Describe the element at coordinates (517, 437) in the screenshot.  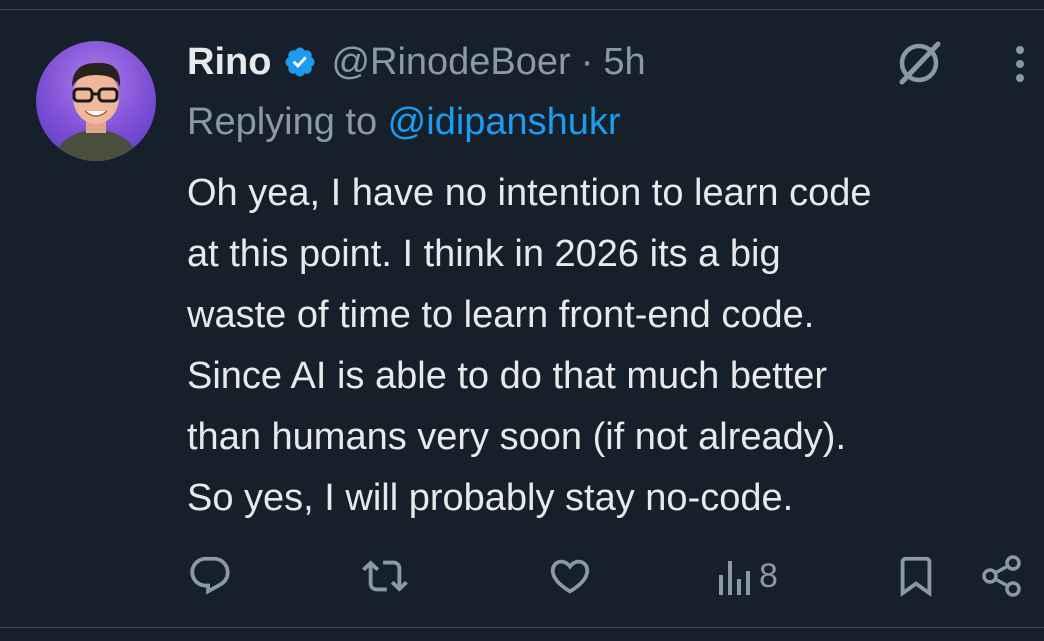
I see `tweet-text-line: than humans very soon (if not already).` at that location.